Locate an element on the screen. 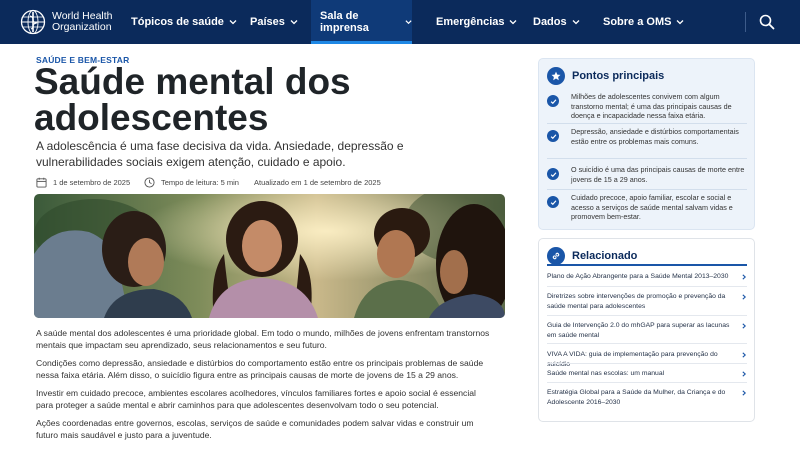  key-points-title: Pontos principais is located at coordinates (618, 76).